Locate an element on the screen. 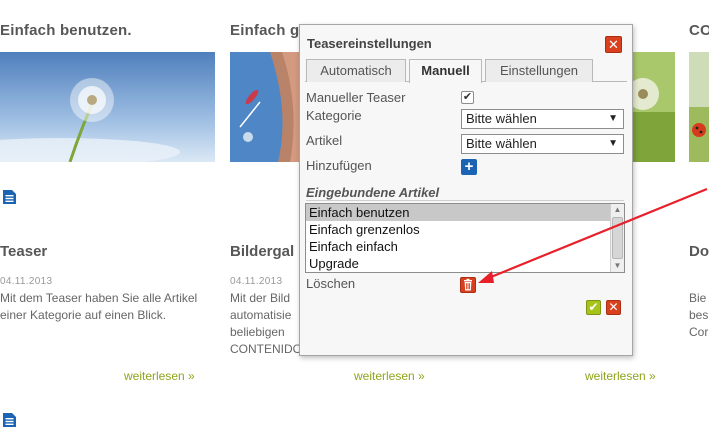 Image resolution: width=709 pixels, height=446 pixels. teaser-section-title: Do is located at coordinates (699, 251).